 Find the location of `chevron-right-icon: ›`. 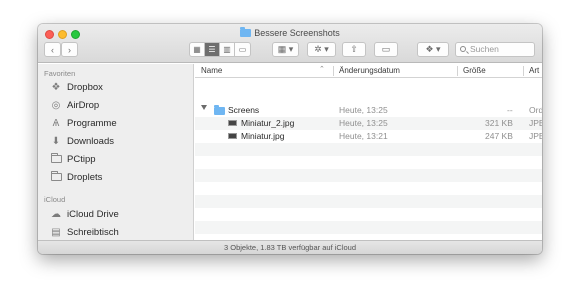

chevron-right-icon: › is located at coordinates (69, 49).